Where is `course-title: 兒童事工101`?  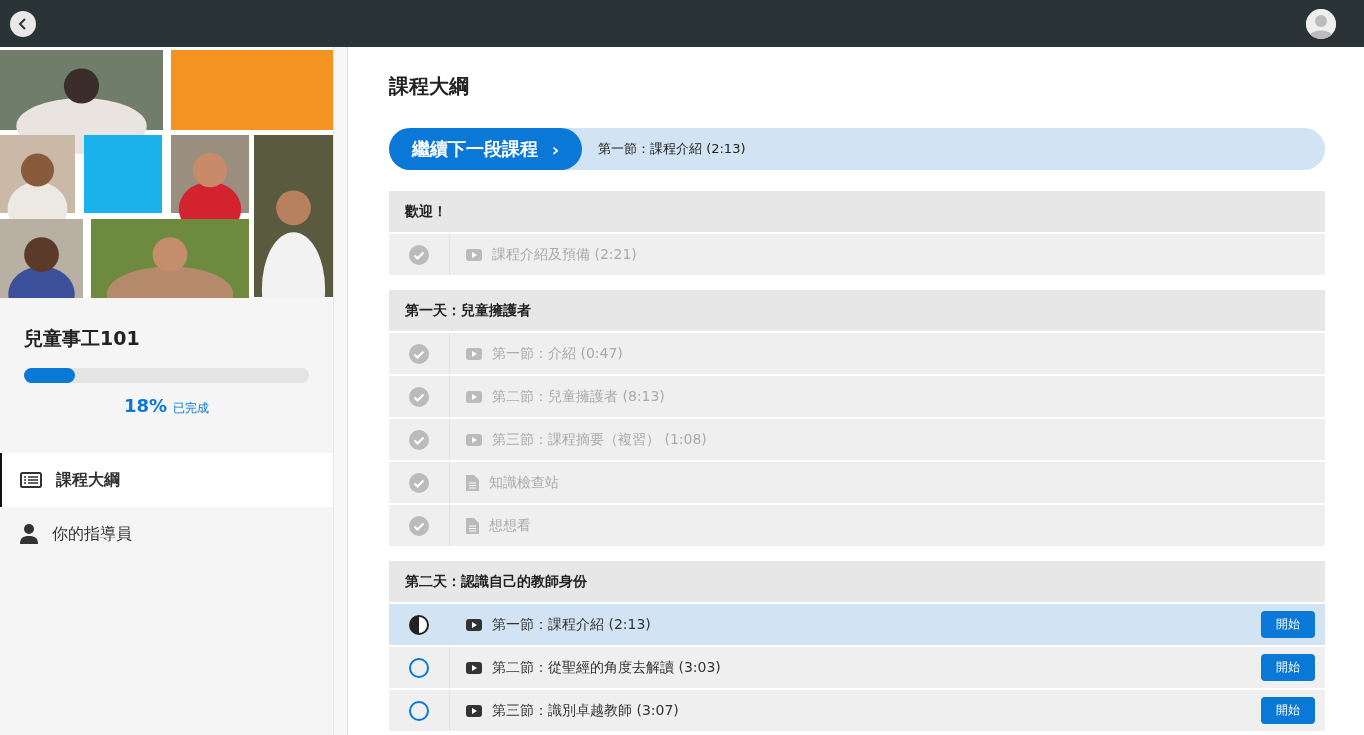 course-title: 兒童事工101 is located at coordinates (82, 338).